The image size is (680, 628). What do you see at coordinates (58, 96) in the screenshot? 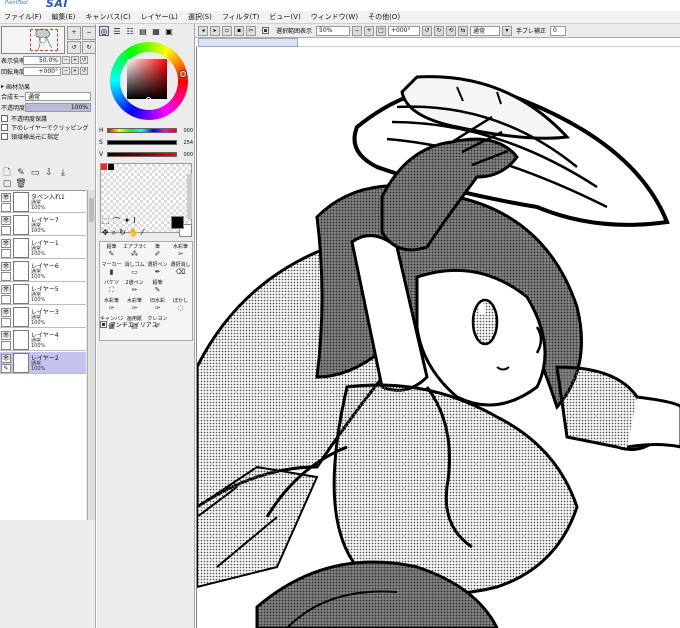
I see `blend-mode-select: 通常` at bounding box center [58, 96].